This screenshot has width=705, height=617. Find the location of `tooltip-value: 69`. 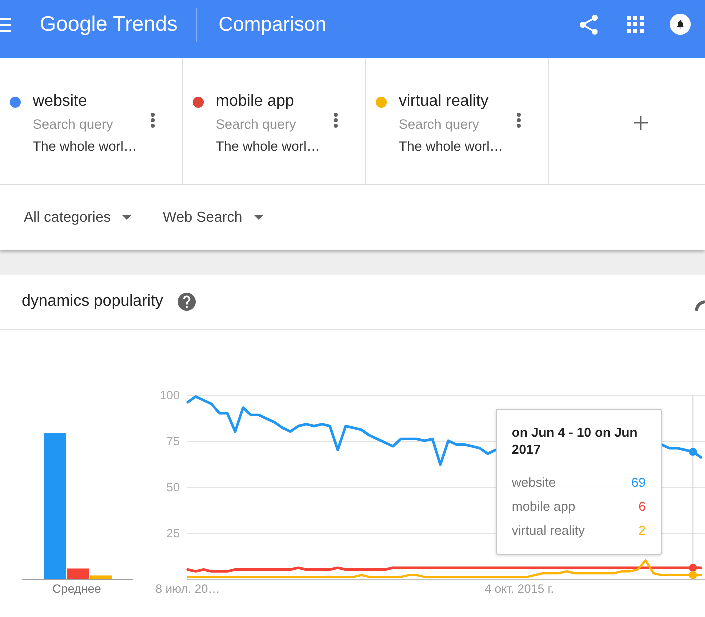

tooltip-value: 69 is located at coordinates (639, 483).